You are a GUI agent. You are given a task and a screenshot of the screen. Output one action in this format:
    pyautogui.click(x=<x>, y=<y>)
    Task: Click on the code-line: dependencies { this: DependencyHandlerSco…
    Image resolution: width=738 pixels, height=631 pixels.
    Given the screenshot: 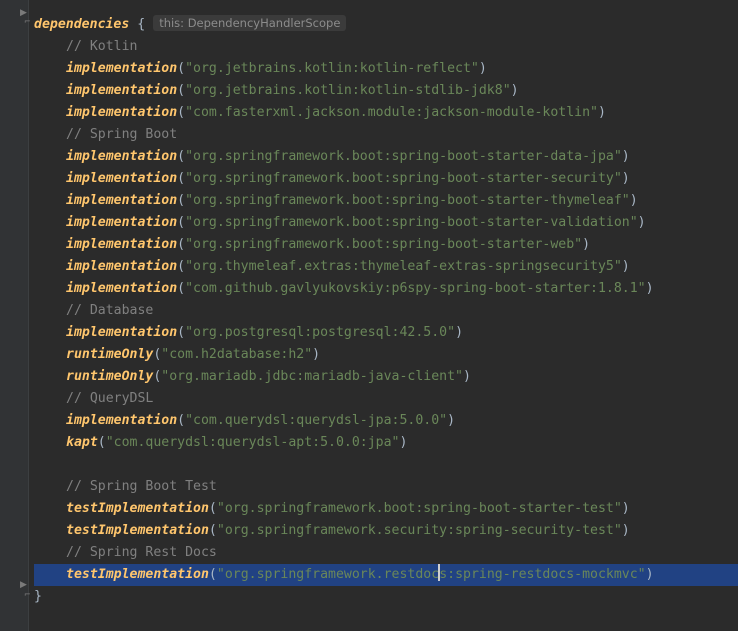 What is the action you would take?
    pyautogui.click(x=386, y=25)
    